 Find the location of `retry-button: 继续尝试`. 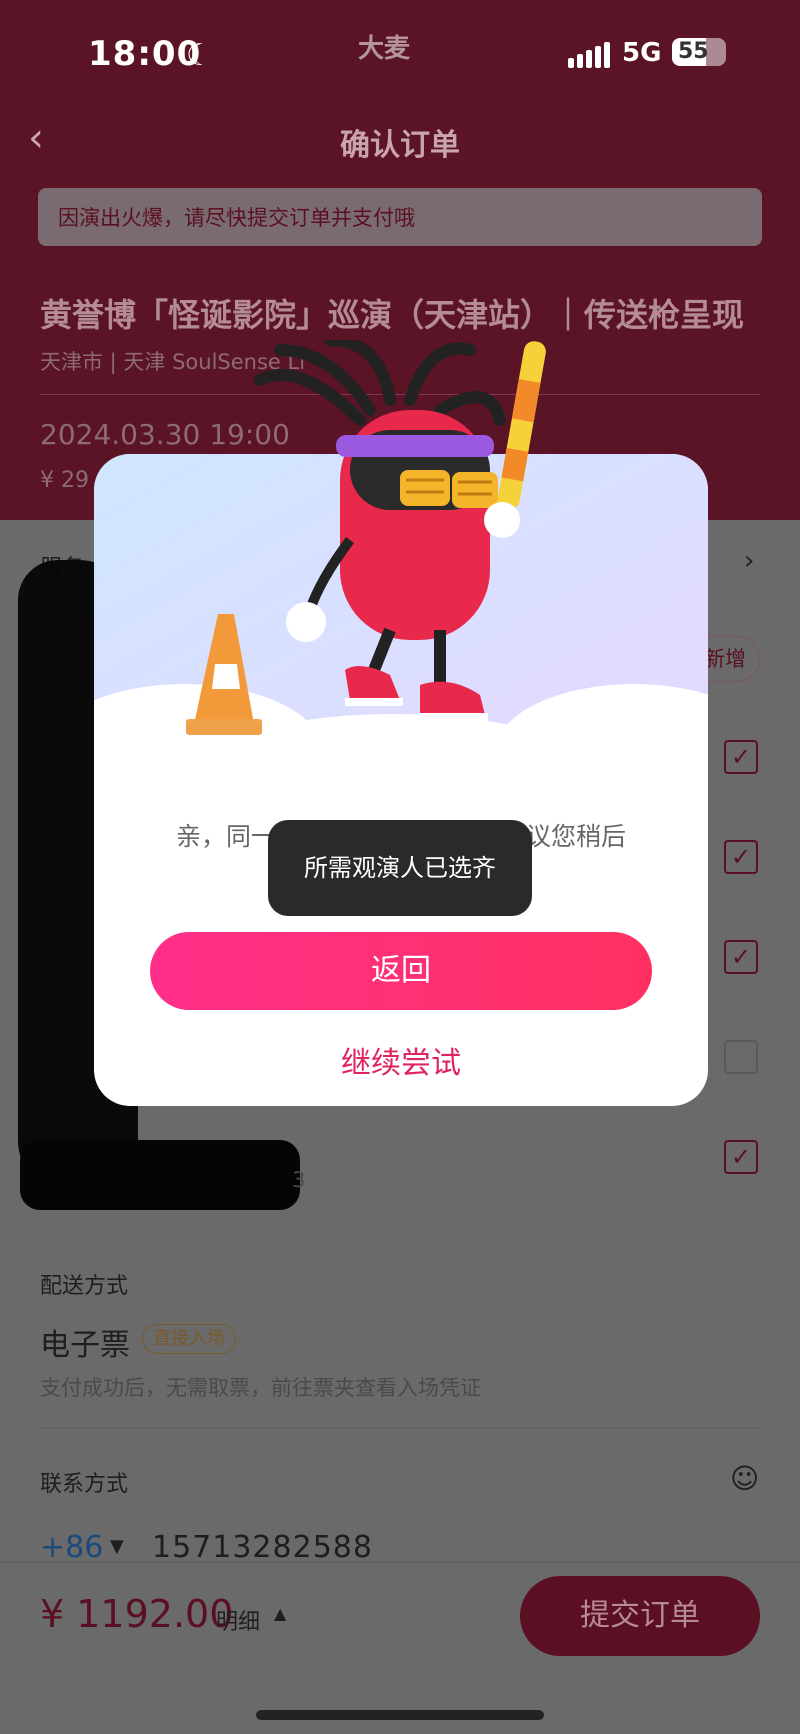

retry-button: 继续尝试 is located at coordinates (401, 1060).